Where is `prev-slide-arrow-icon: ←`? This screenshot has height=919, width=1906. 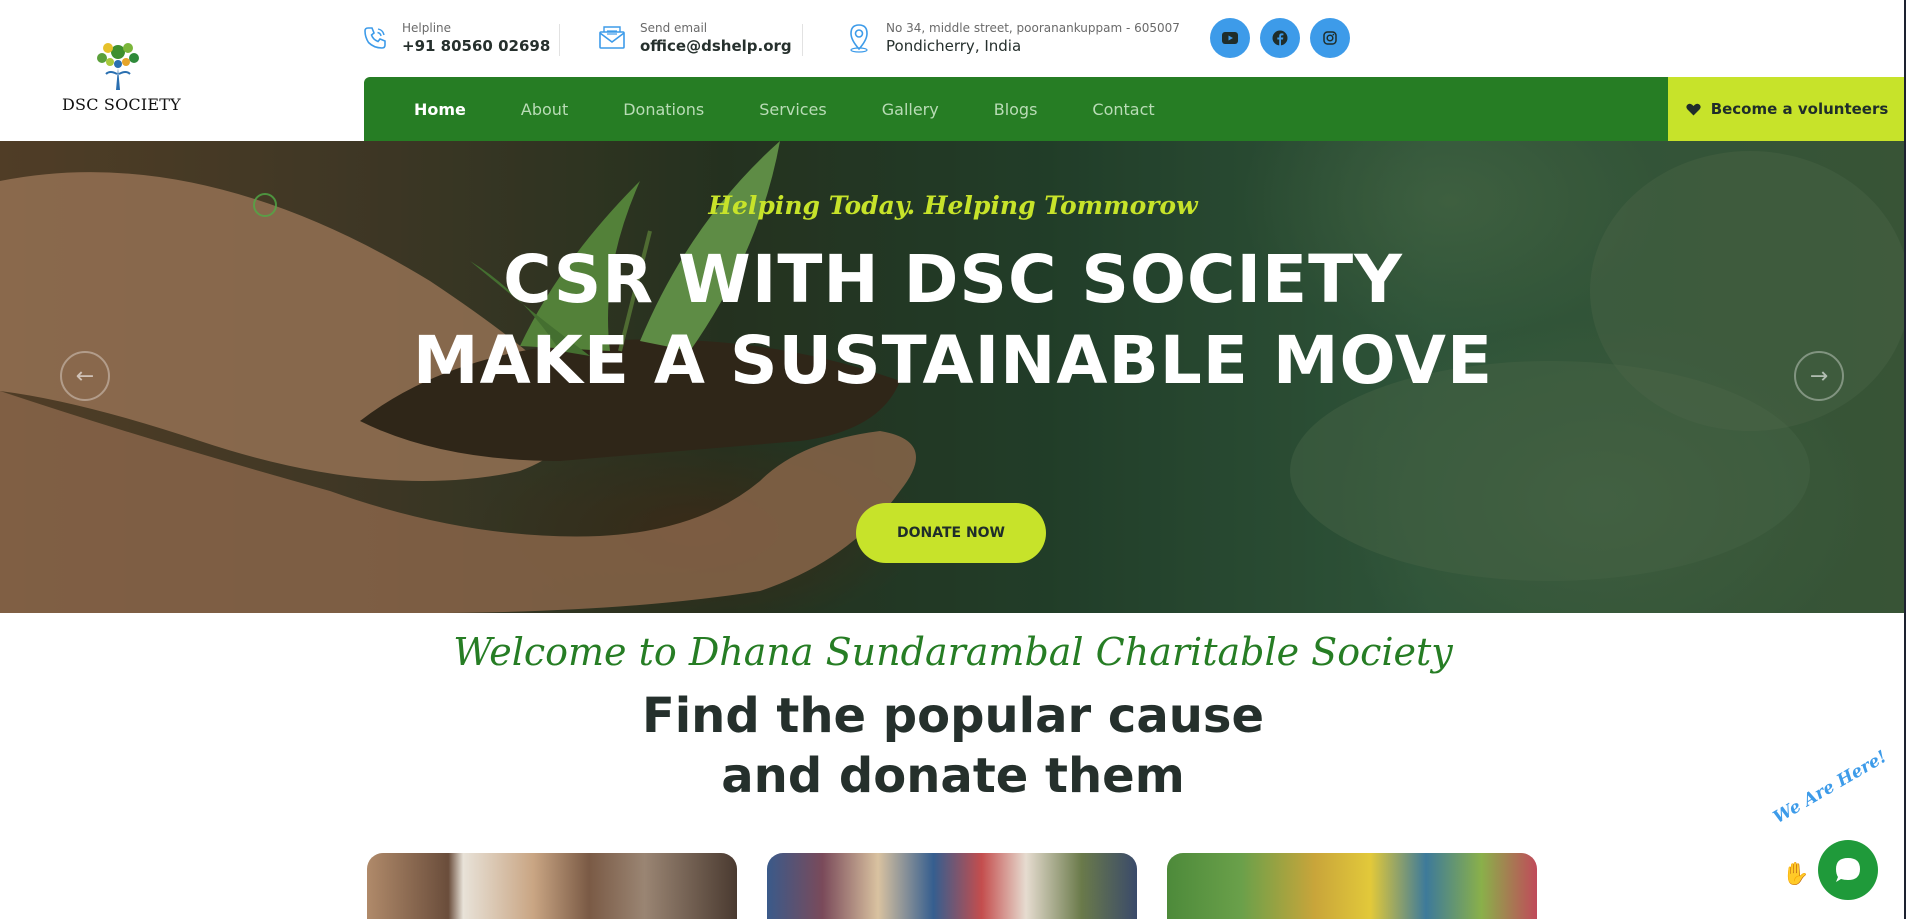
prev-slide-arrow-icon: ← is located at coordinates (85, 376).